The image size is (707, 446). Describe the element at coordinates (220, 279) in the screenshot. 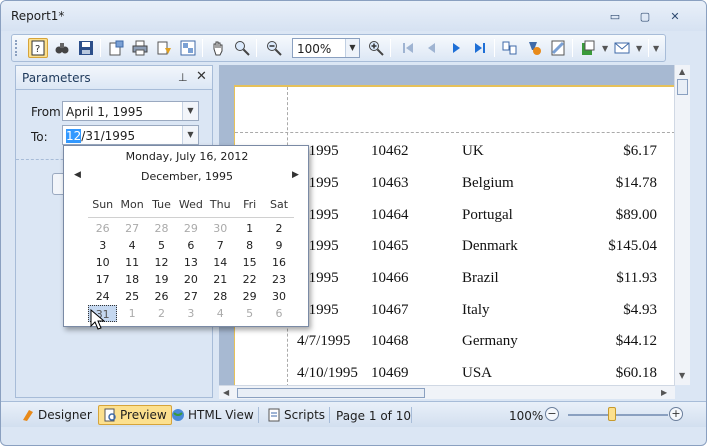

I see `calendar-day: 21` at that location.